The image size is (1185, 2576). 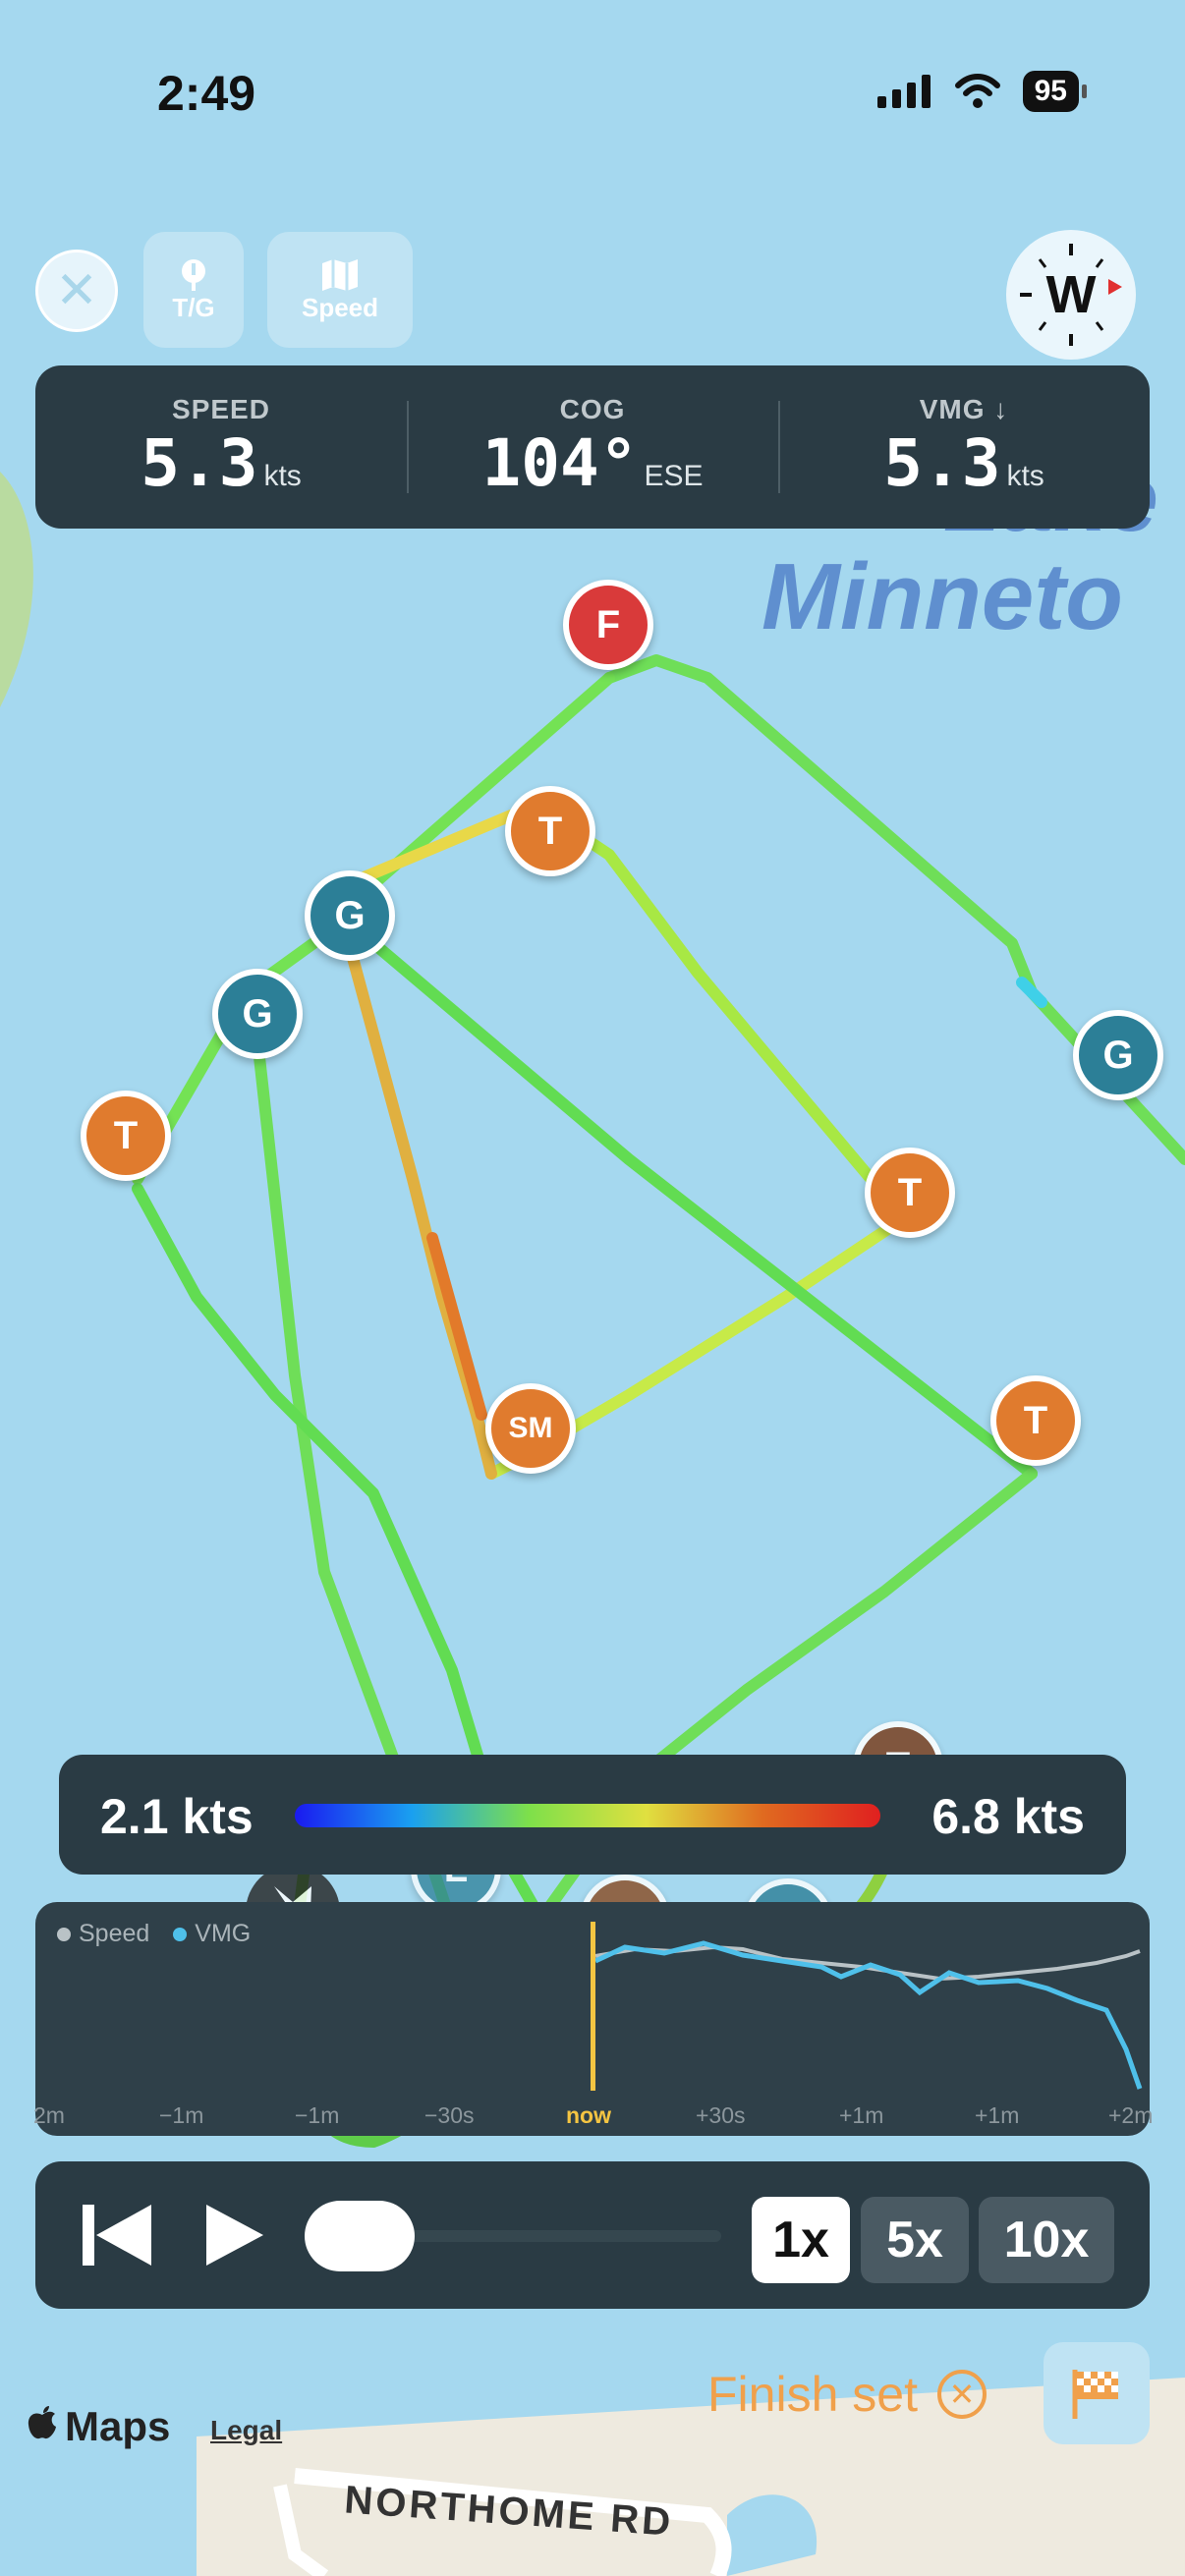 What do you see at coordinates (592, 2235) in the screenshot?
I see `playback-controls: 1x 5x 10x` at bounding box center [592, 2235].